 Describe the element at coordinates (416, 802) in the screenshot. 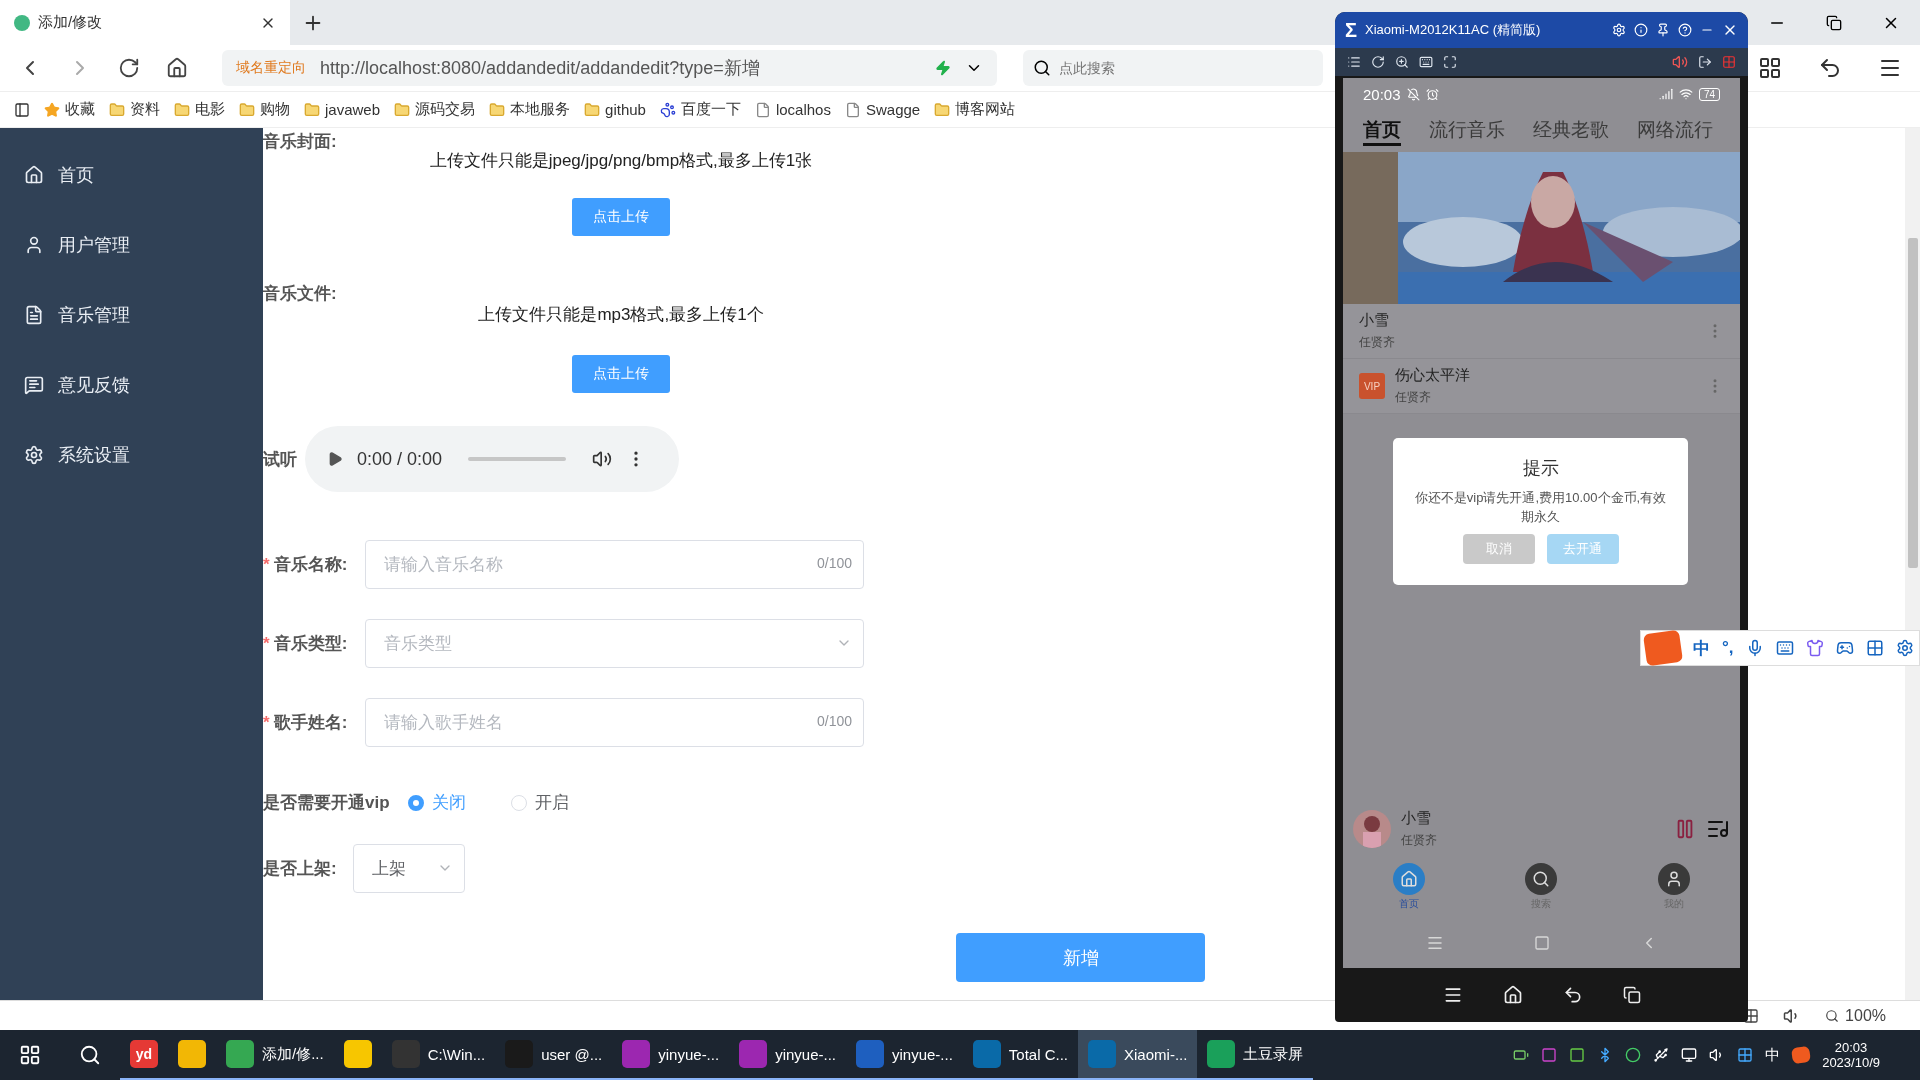

I see `radio` at that location.